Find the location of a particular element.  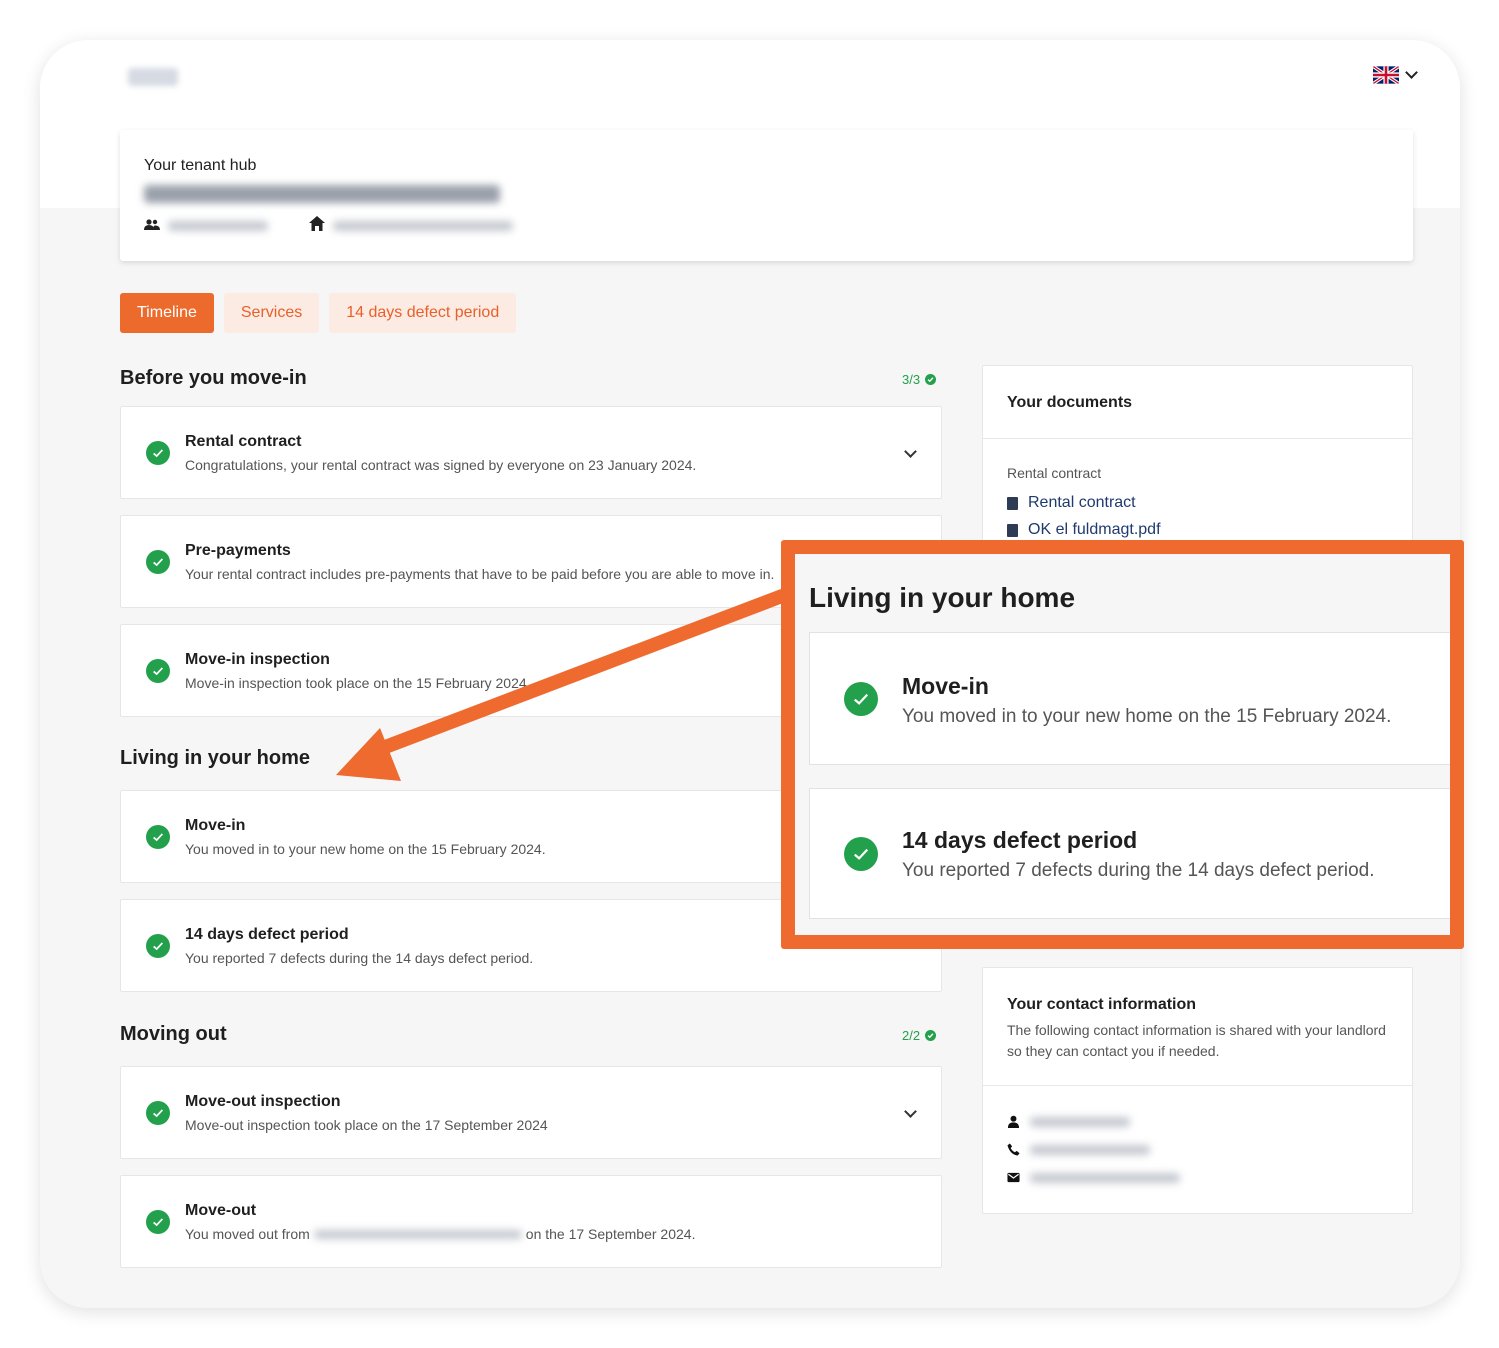

document-link-label: Rental contract is located at coordinates (1082, 502).